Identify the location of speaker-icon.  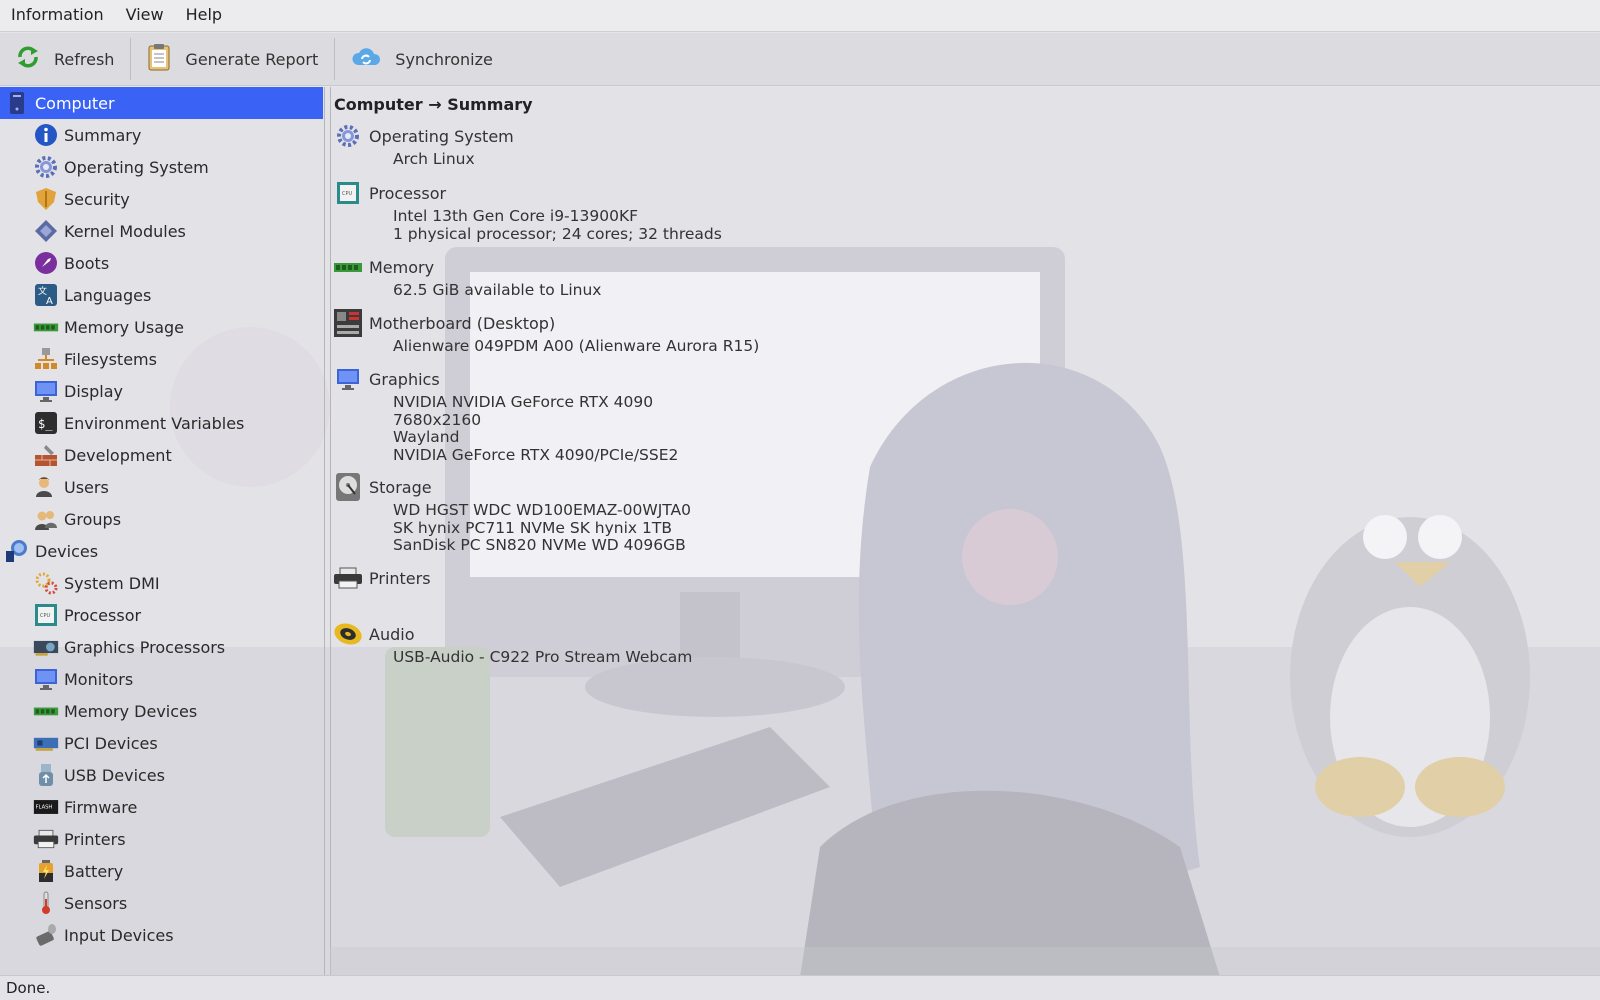
(348, 634).